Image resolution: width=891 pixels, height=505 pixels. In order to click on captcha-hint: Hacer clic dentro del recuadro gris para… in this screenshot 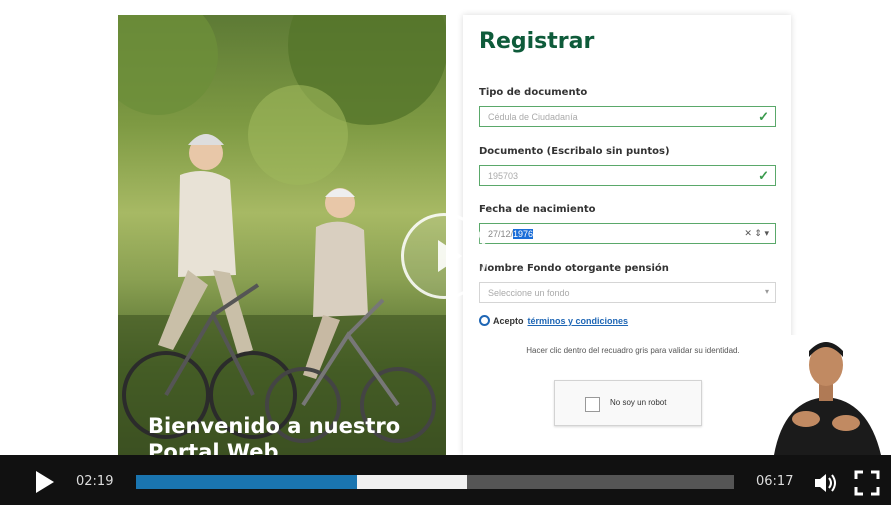, I will do `click(633, 350)`.